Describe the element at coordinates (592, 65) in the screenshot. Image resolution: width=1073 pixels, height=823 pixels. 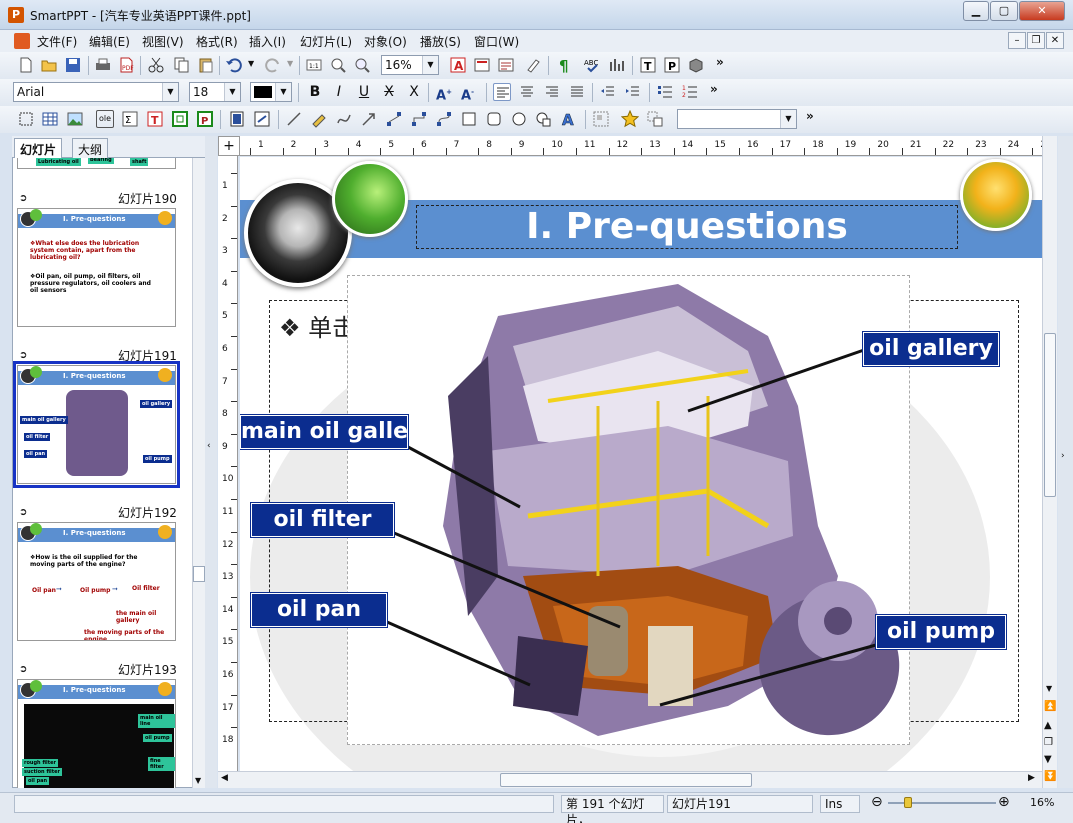
I see `spellcheck-icon: ABC` at that location.